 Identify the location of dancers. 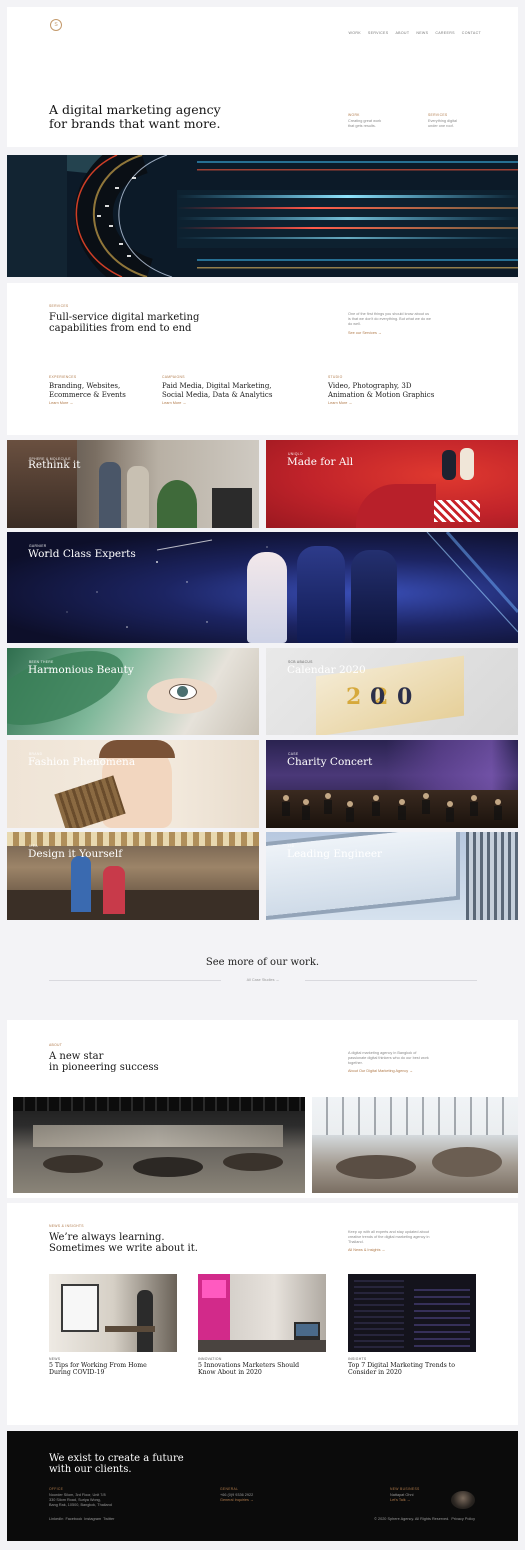
(460, 471).